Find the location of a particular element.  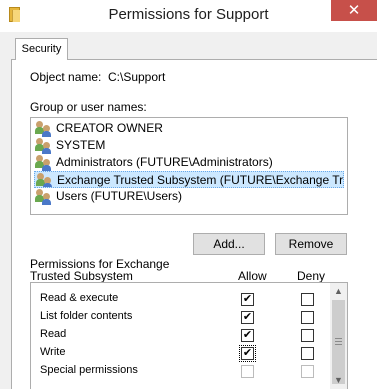

object-name-label: Object name: is located at coordinates (66, 77).